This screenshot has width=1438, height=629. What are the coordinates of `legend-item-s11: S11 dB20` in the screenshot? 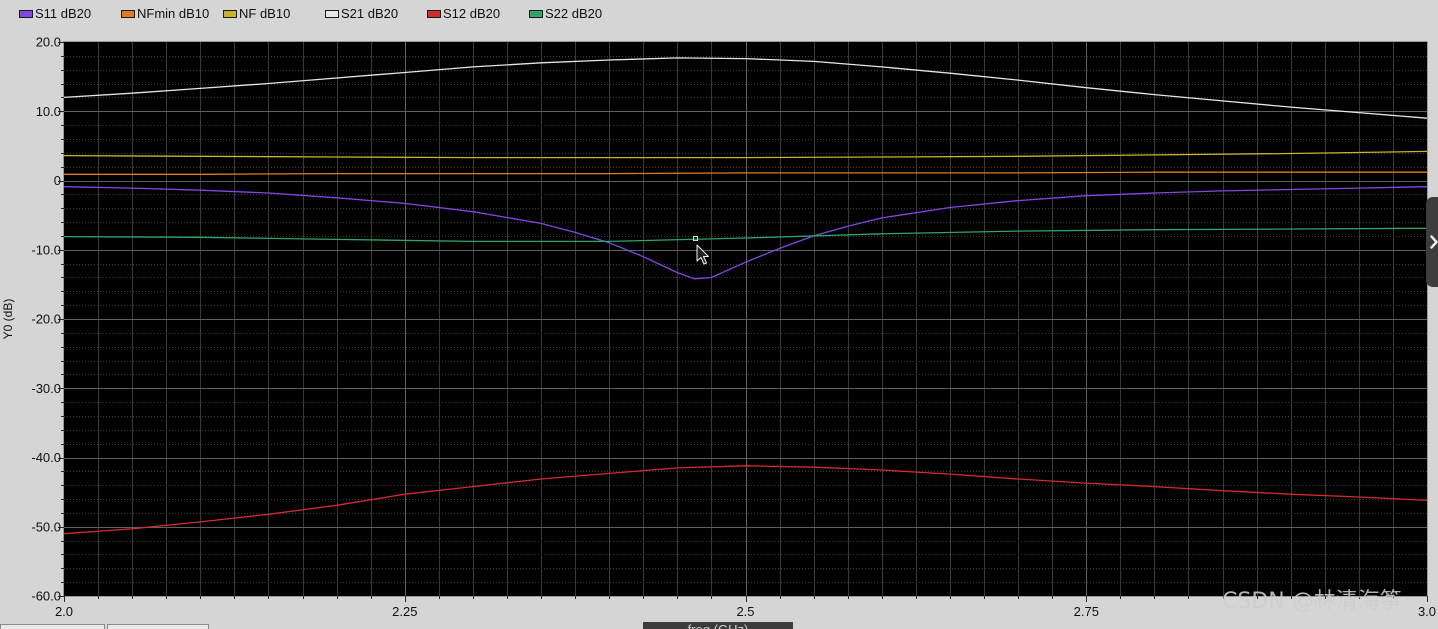 It's located at (70, 14).